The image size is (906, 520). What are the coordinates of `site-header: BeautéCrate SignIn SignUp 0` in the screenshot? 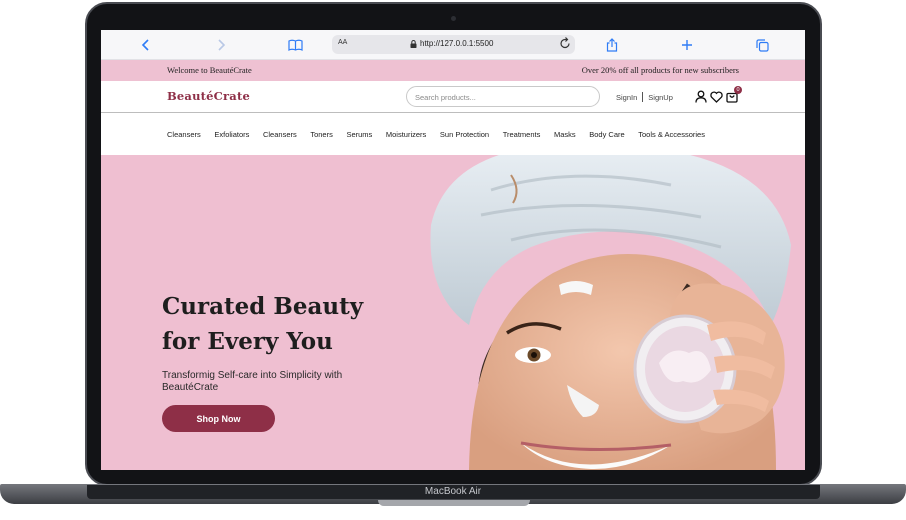 It's located at (453, 97).